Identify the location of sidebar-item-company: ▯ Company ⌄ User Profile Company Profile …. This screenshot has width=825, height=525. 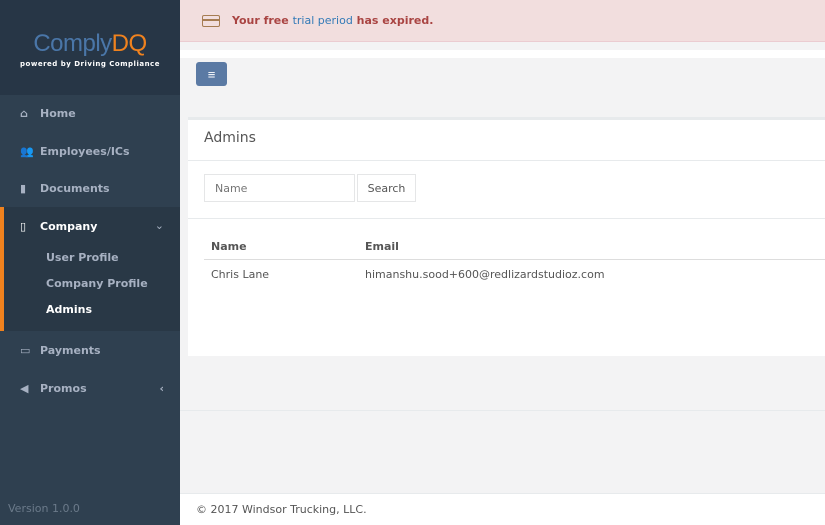
(90, 269).